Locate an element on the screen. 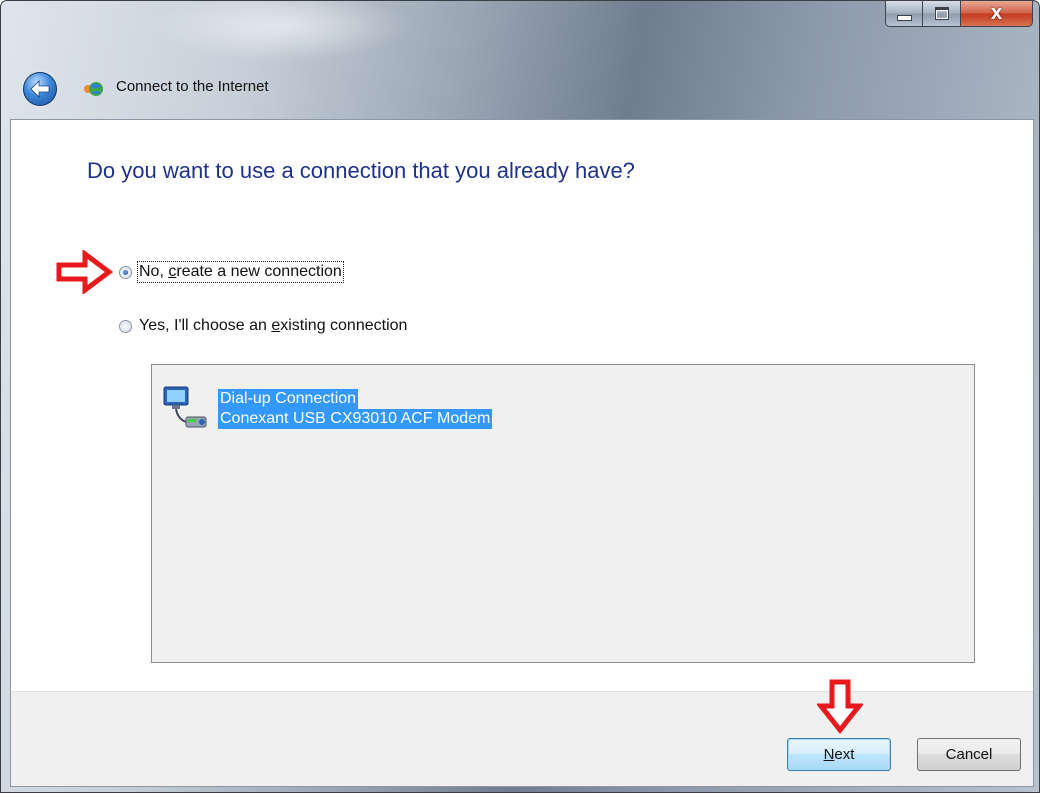 This screenshot has height=793, width=1040. close-icon: X is located at coordinates (996, 13).